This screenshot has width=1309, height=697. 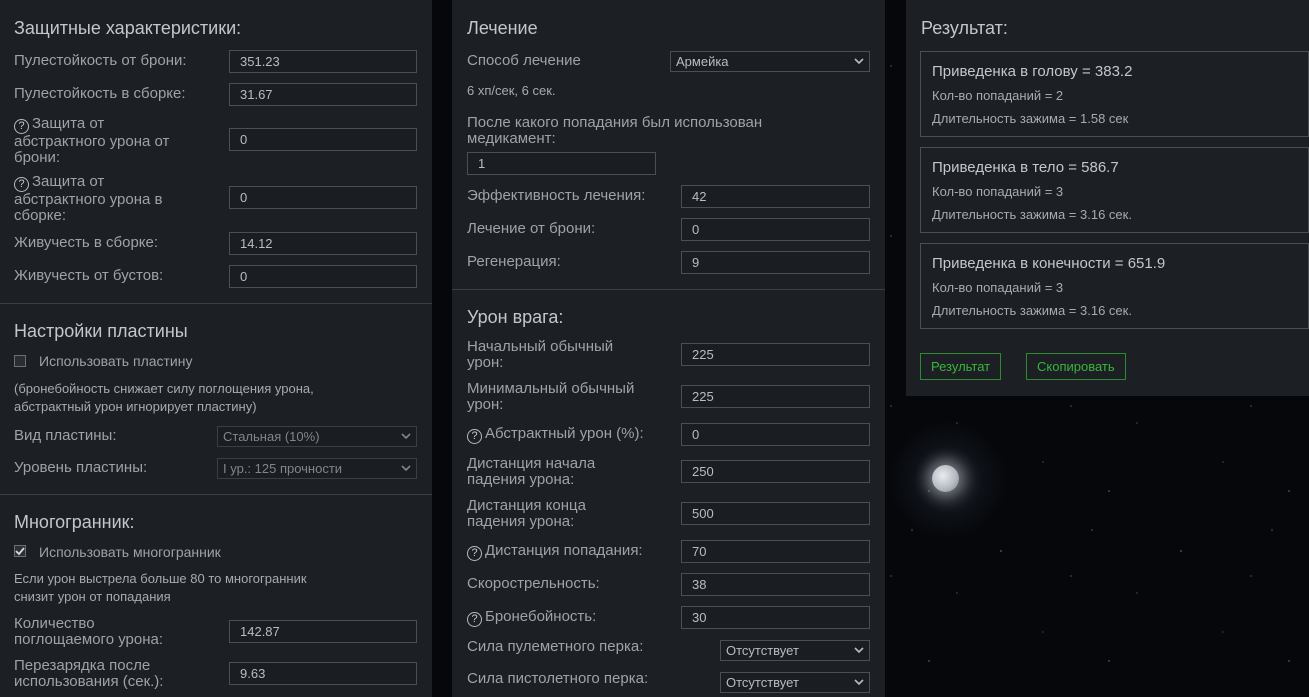 What do you see at coordinates (555, 435) in the screenshot?
I see `abstract-dmg-label: ? Абстрактный урон (%):` at bounding box center [555, 435].